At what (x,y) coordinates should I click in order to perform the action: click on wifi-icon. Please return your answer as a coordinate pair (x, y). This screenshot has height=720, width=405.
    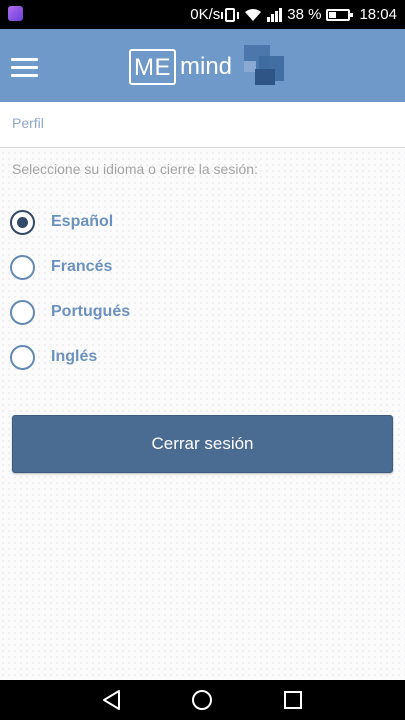
    Looking at the image, I should click on (253, 14).